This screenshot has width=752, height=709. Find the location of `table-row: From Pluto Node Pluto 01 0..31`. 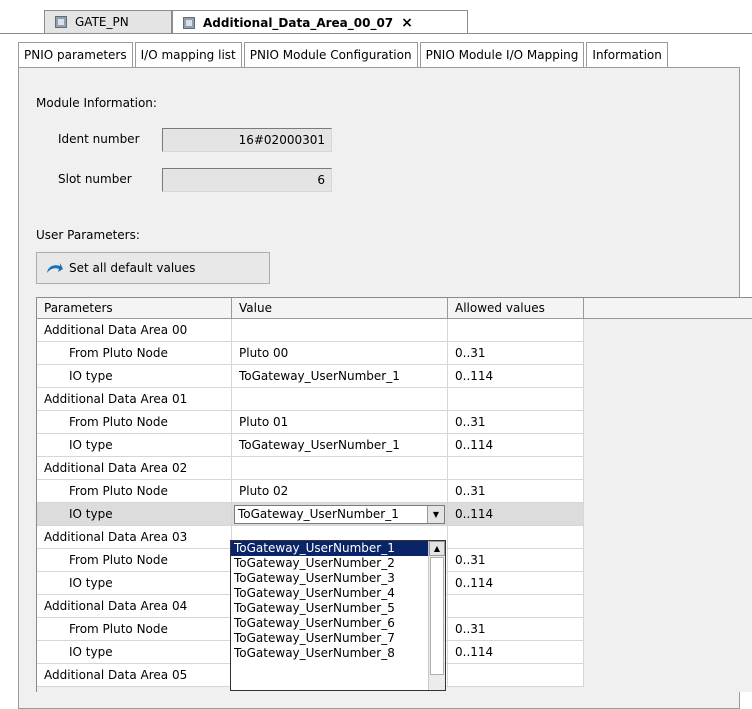

table-row: From Pluto Node Pluto 01 0..31 is located at coordinates (310, 422).